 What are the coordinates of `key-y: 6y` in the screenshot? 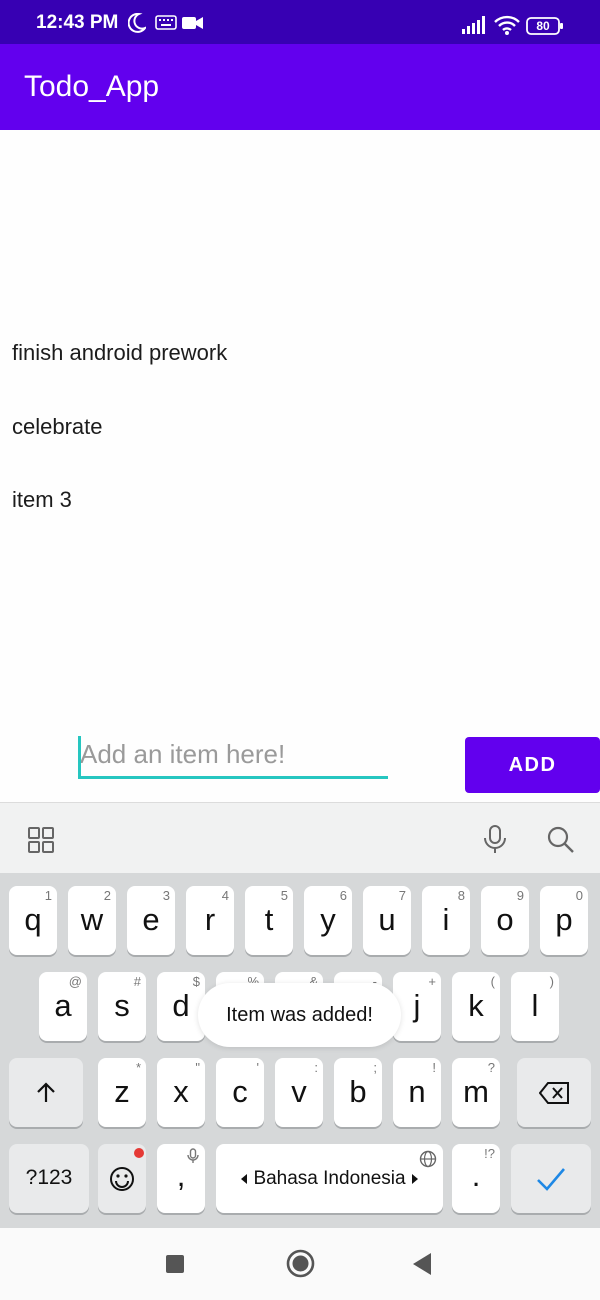 It's located at (328, 920).